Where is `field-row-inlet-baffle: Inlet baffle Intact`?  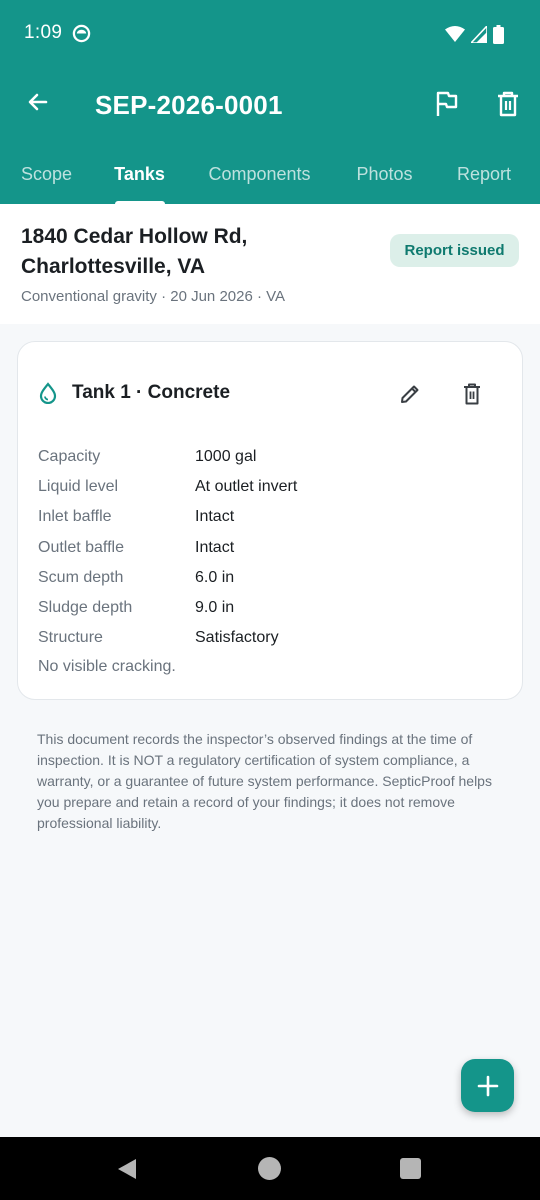 field-row-inlet-baffle: Inlet baffle Intact is located at coordinates (167, 517).